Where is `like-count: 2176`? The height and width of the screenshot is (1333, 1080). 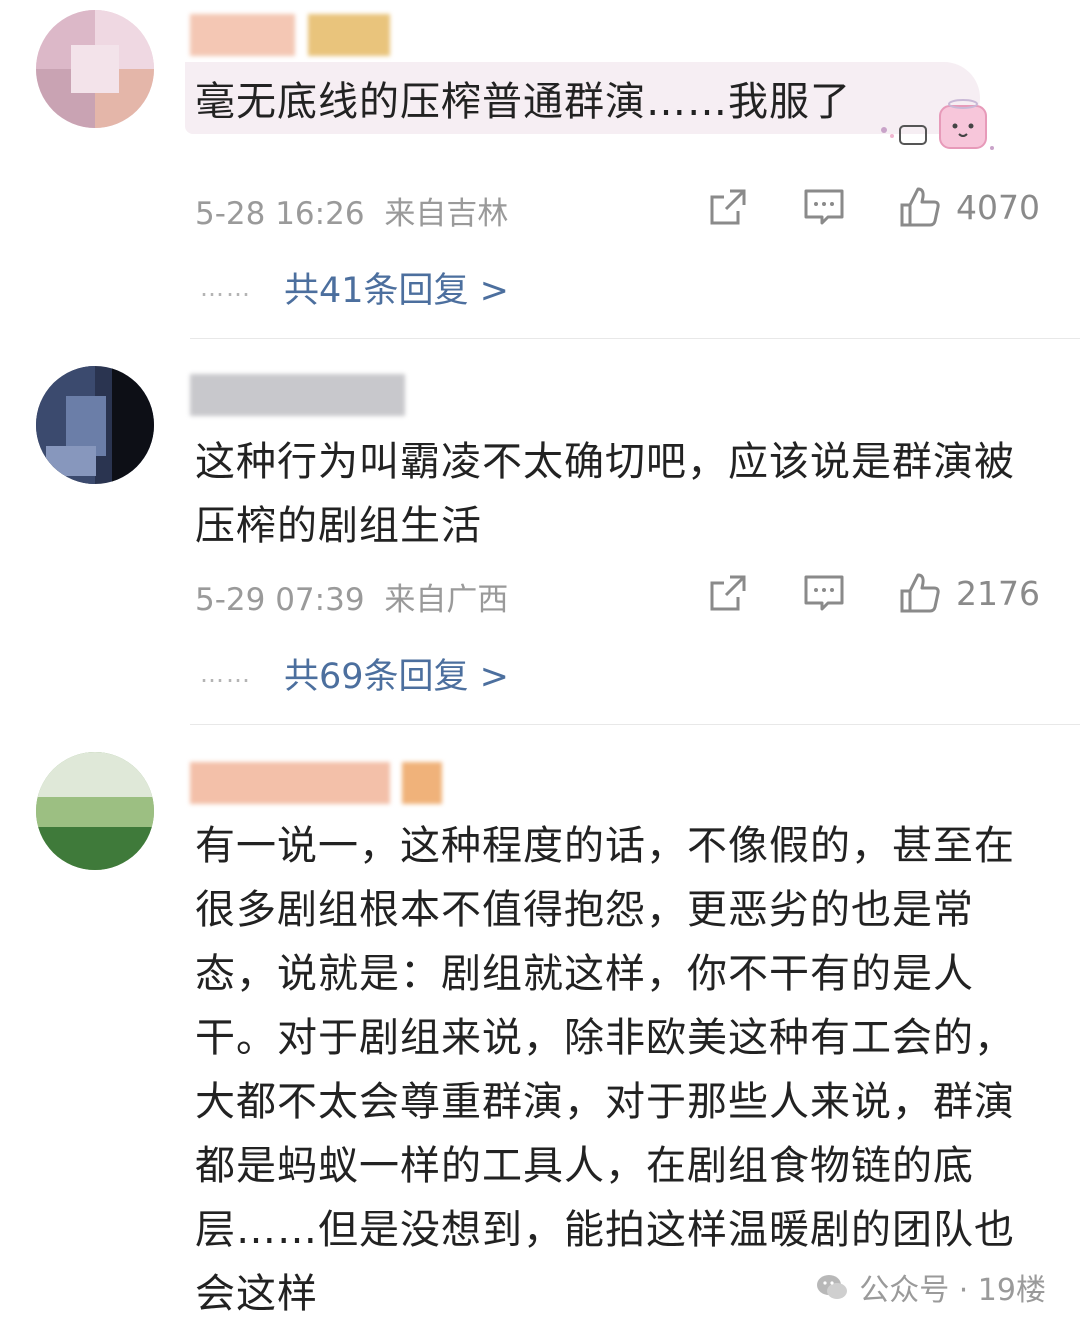 like-count: 2176 is located at coordinates (998, 593).